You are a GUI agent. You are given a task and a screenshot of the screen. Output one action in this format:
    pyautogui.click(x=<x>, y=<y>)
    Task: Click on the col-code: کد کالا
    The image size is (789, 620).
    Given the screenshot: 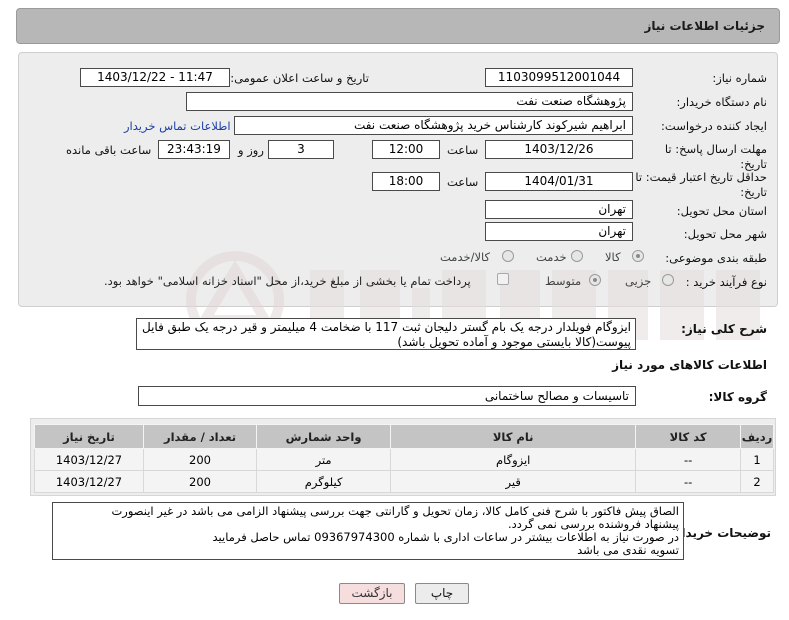 What is the action you would take?
    pyautogui.click(x=688, y=436)
    